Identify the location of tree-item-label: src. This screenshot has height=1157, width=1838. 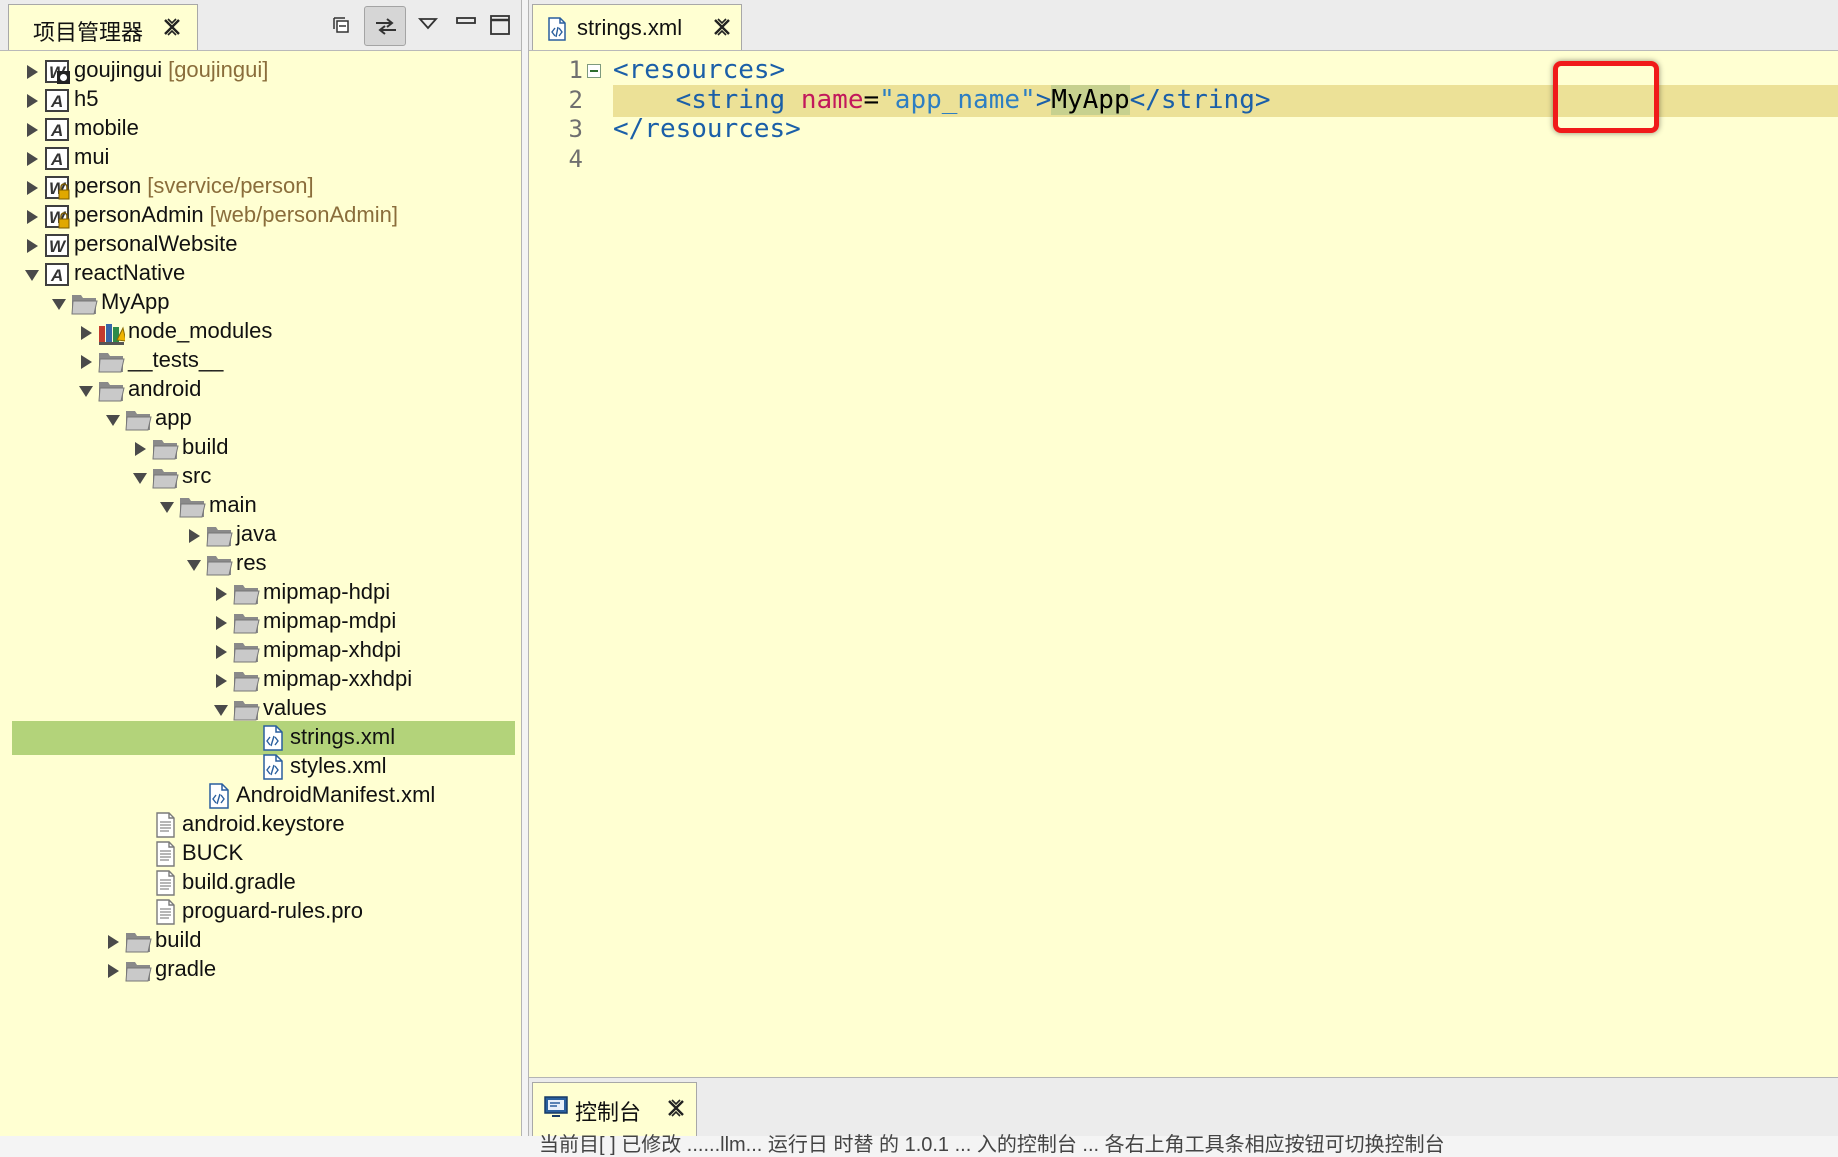
(197, 475).